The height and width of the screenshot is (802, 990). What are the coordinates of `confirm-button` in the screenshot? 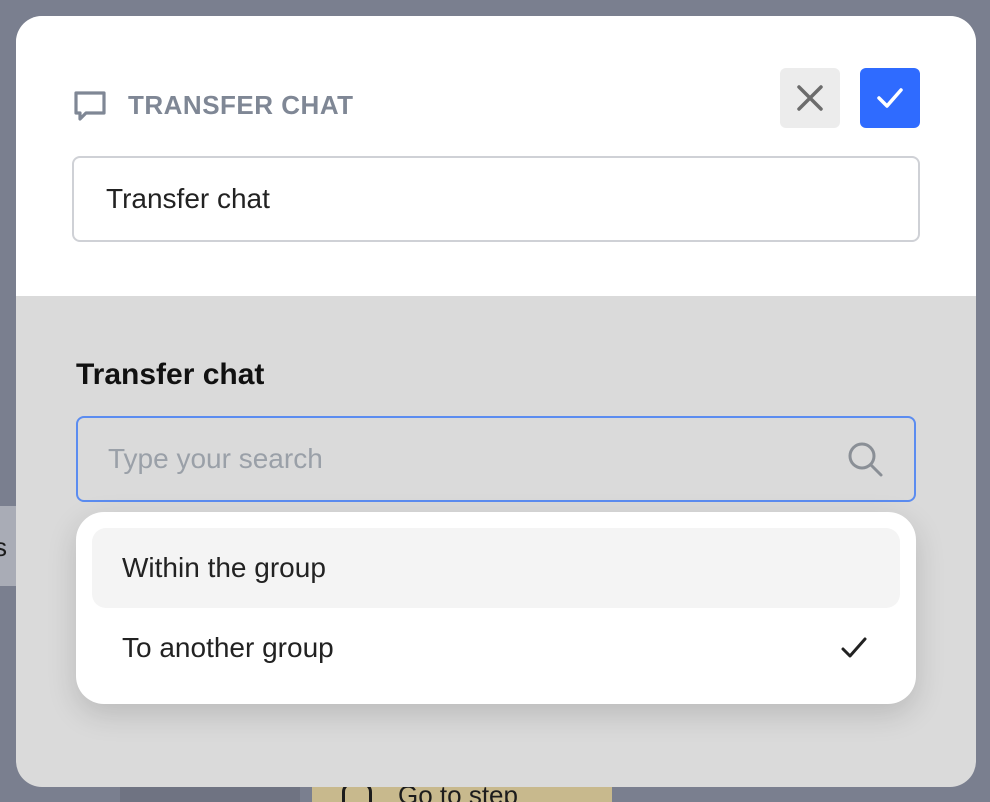 It's located at (890, 98).